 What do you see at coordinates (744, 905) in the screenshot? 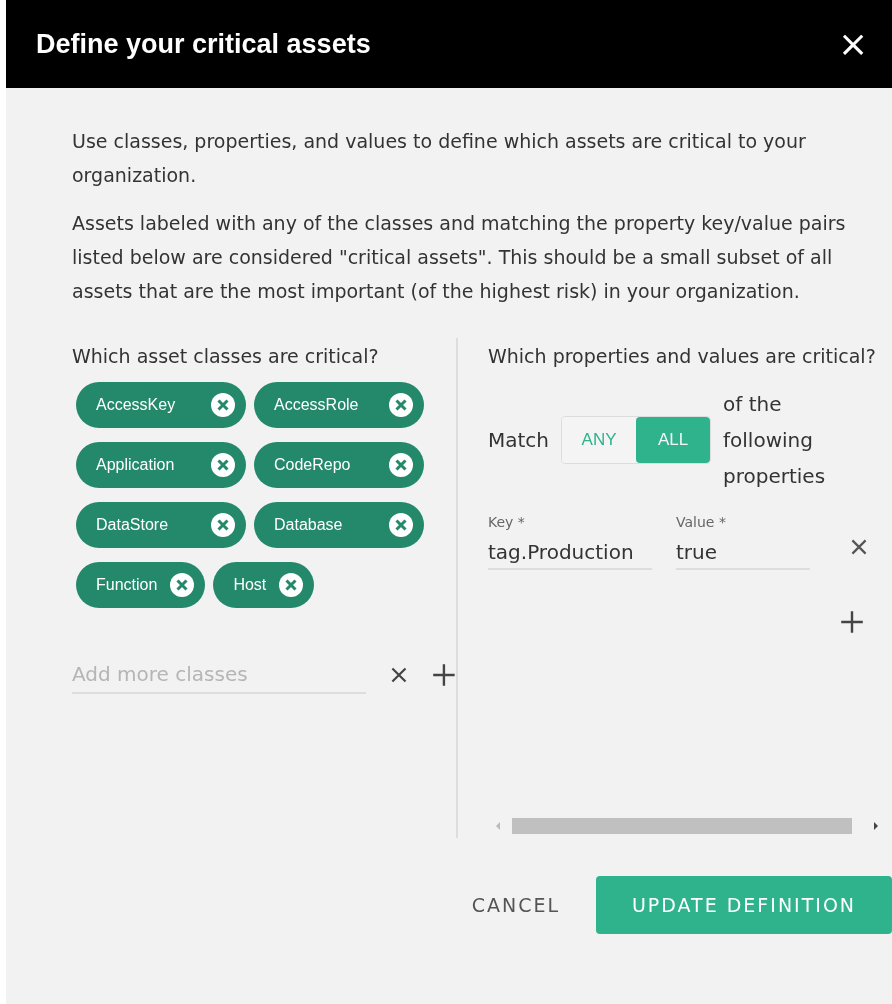
I see `update-definition-button: UPDATE DEFINITION` at bounding box center [744, 905].